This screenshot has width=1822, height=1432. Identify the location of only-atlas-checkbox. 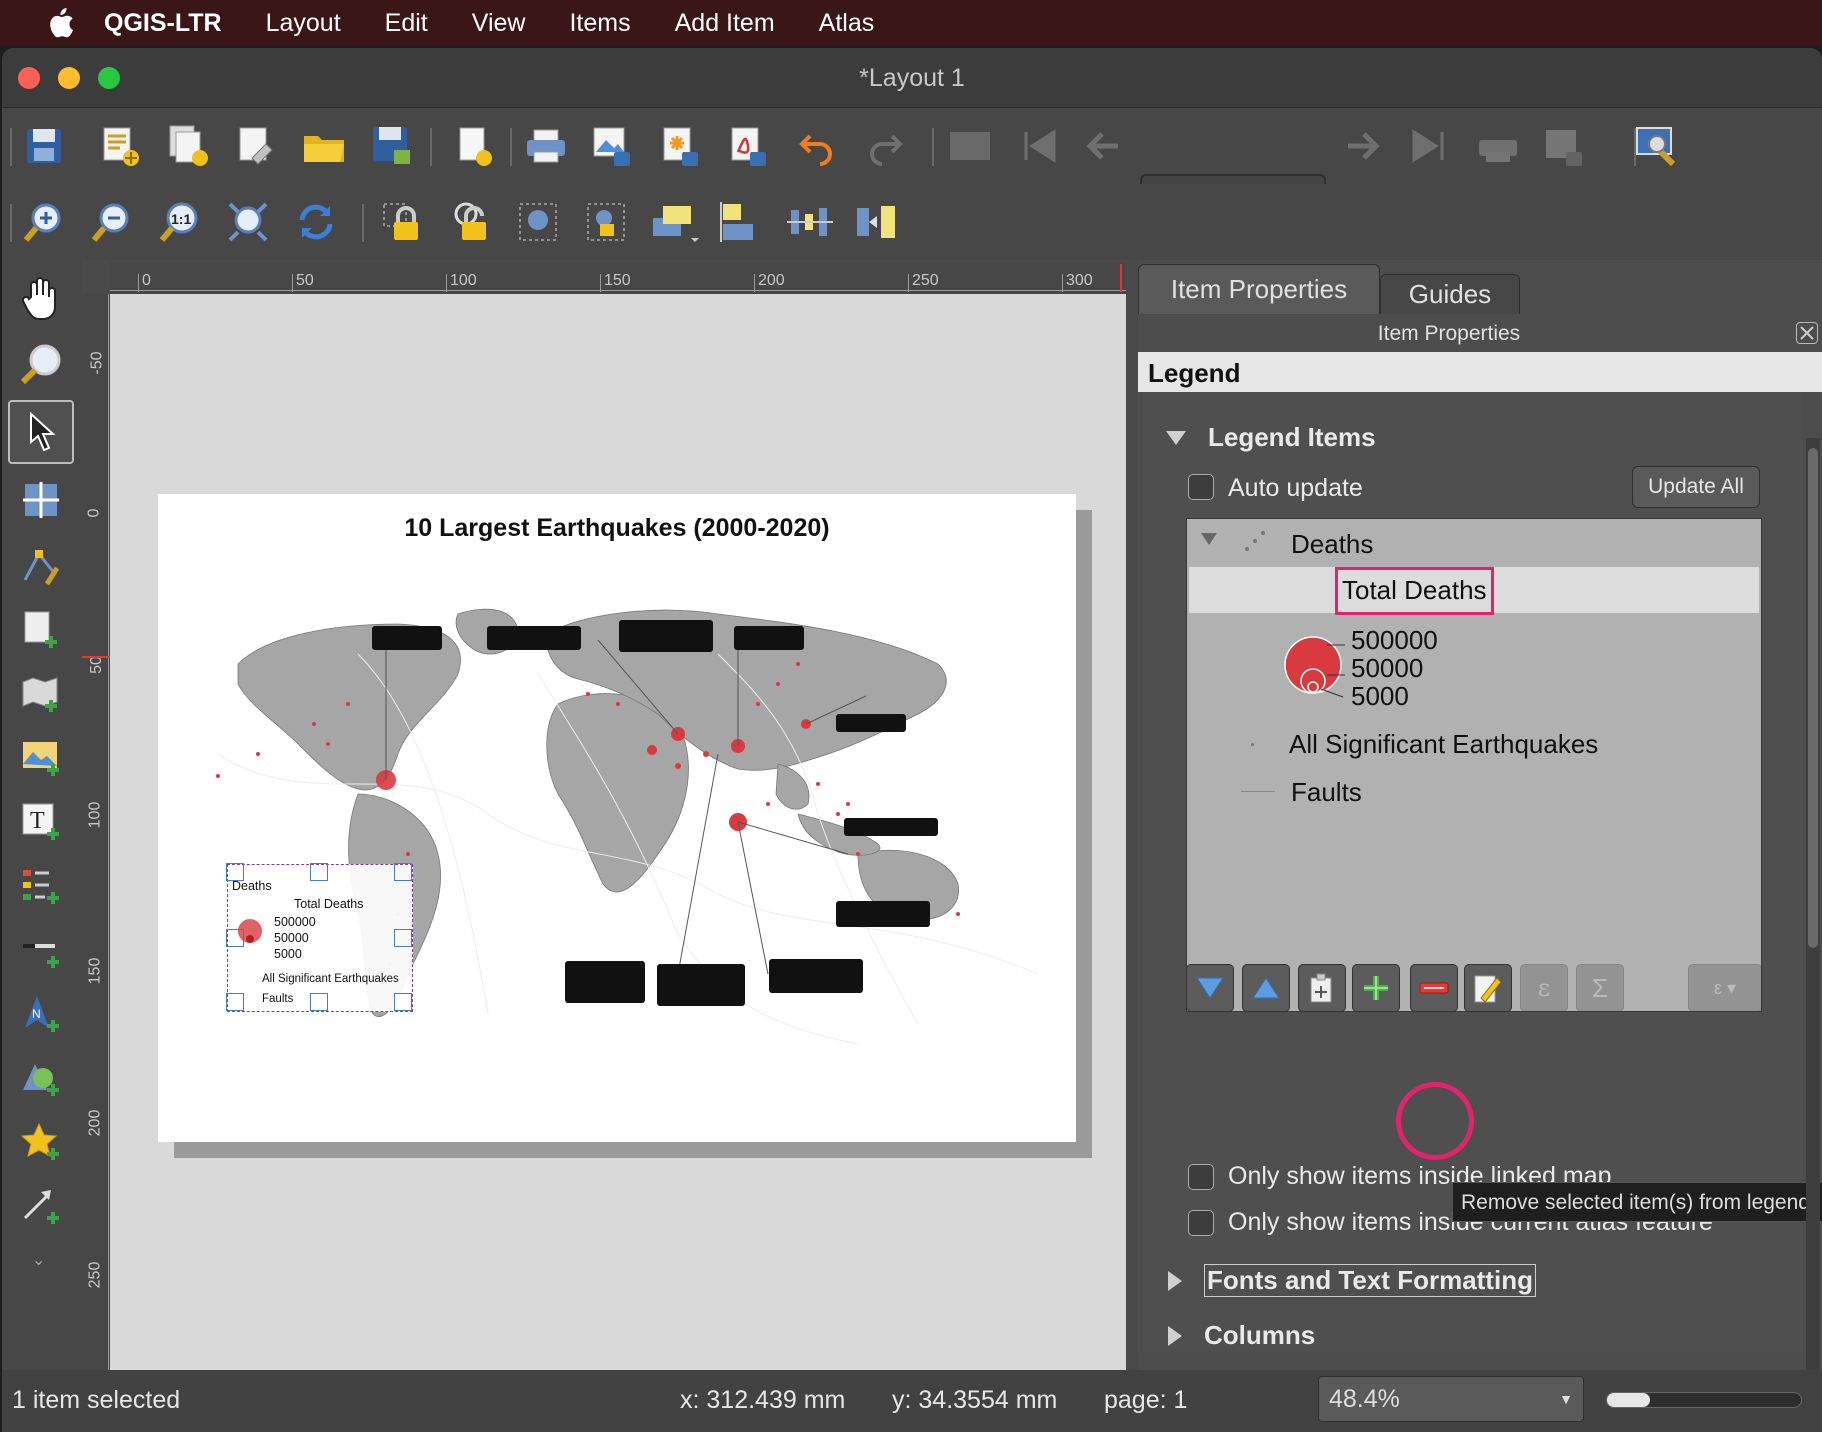
(1201, 1223).